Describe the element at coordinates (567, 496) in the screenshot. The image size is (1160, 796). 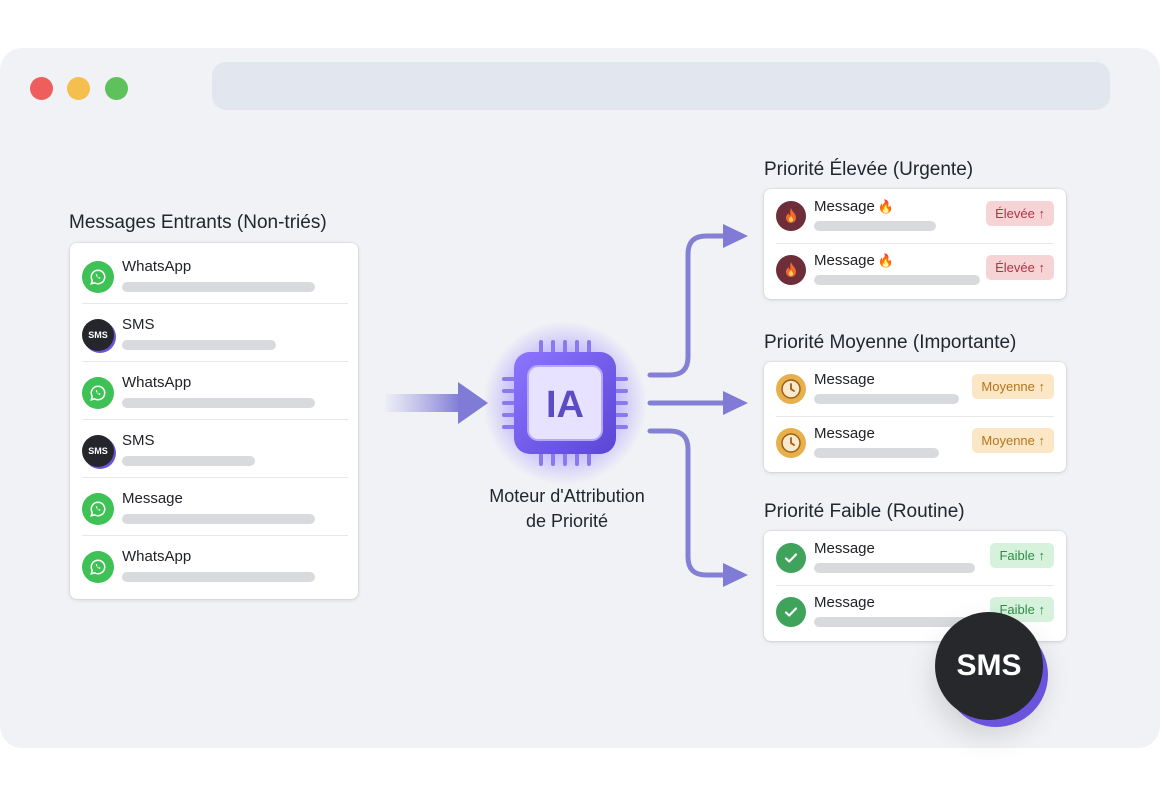
I see `engine-caption-line1: Moteur d'Attribution` at that location.